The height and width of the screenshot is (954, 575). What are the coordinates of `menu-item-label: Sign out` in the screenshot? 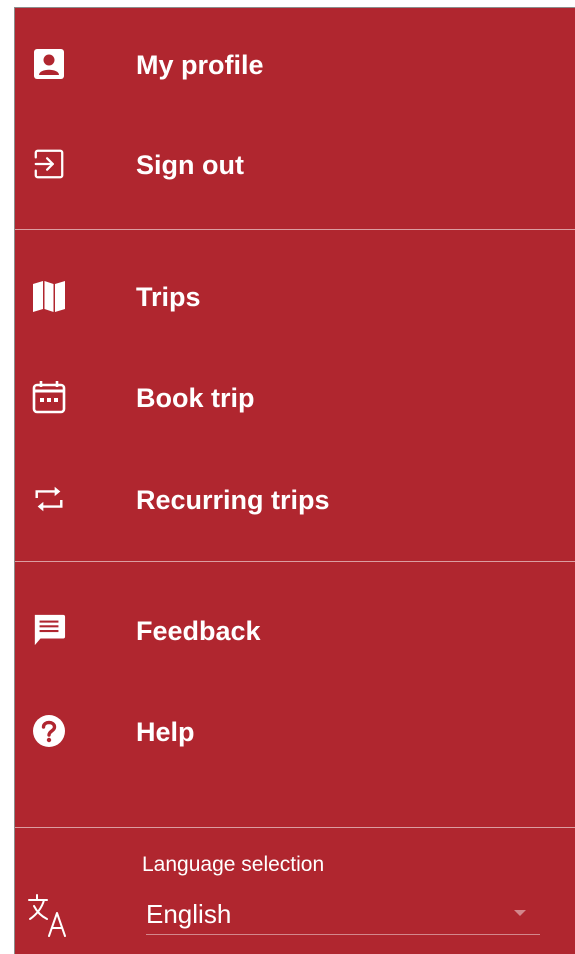 It's located at (190, 165).